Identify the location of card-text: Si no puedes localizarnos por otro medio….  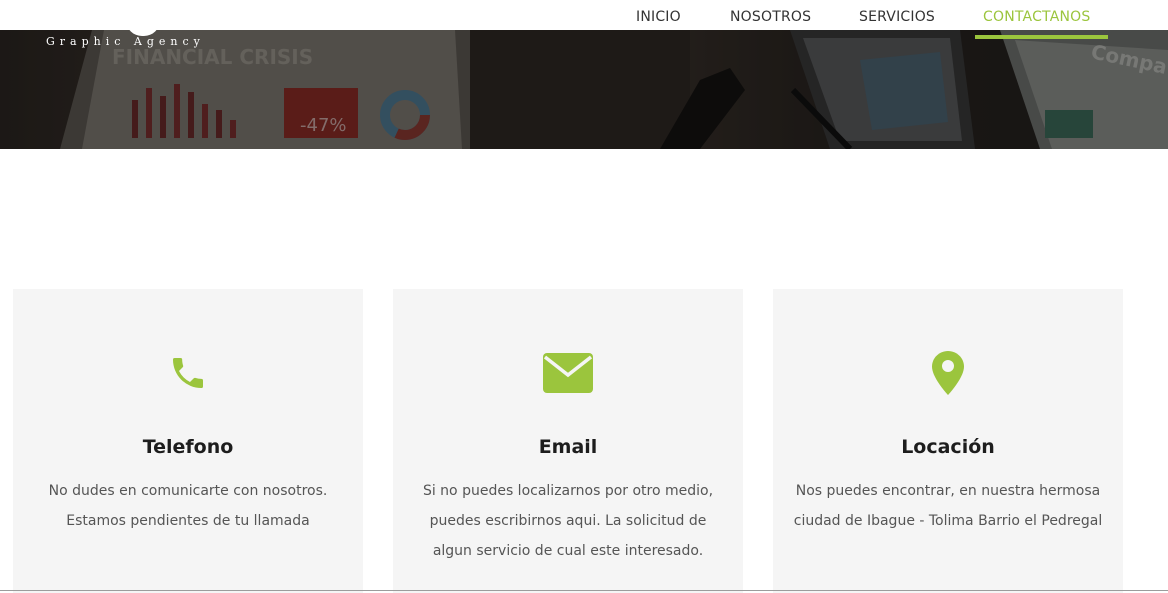
(568, 521).